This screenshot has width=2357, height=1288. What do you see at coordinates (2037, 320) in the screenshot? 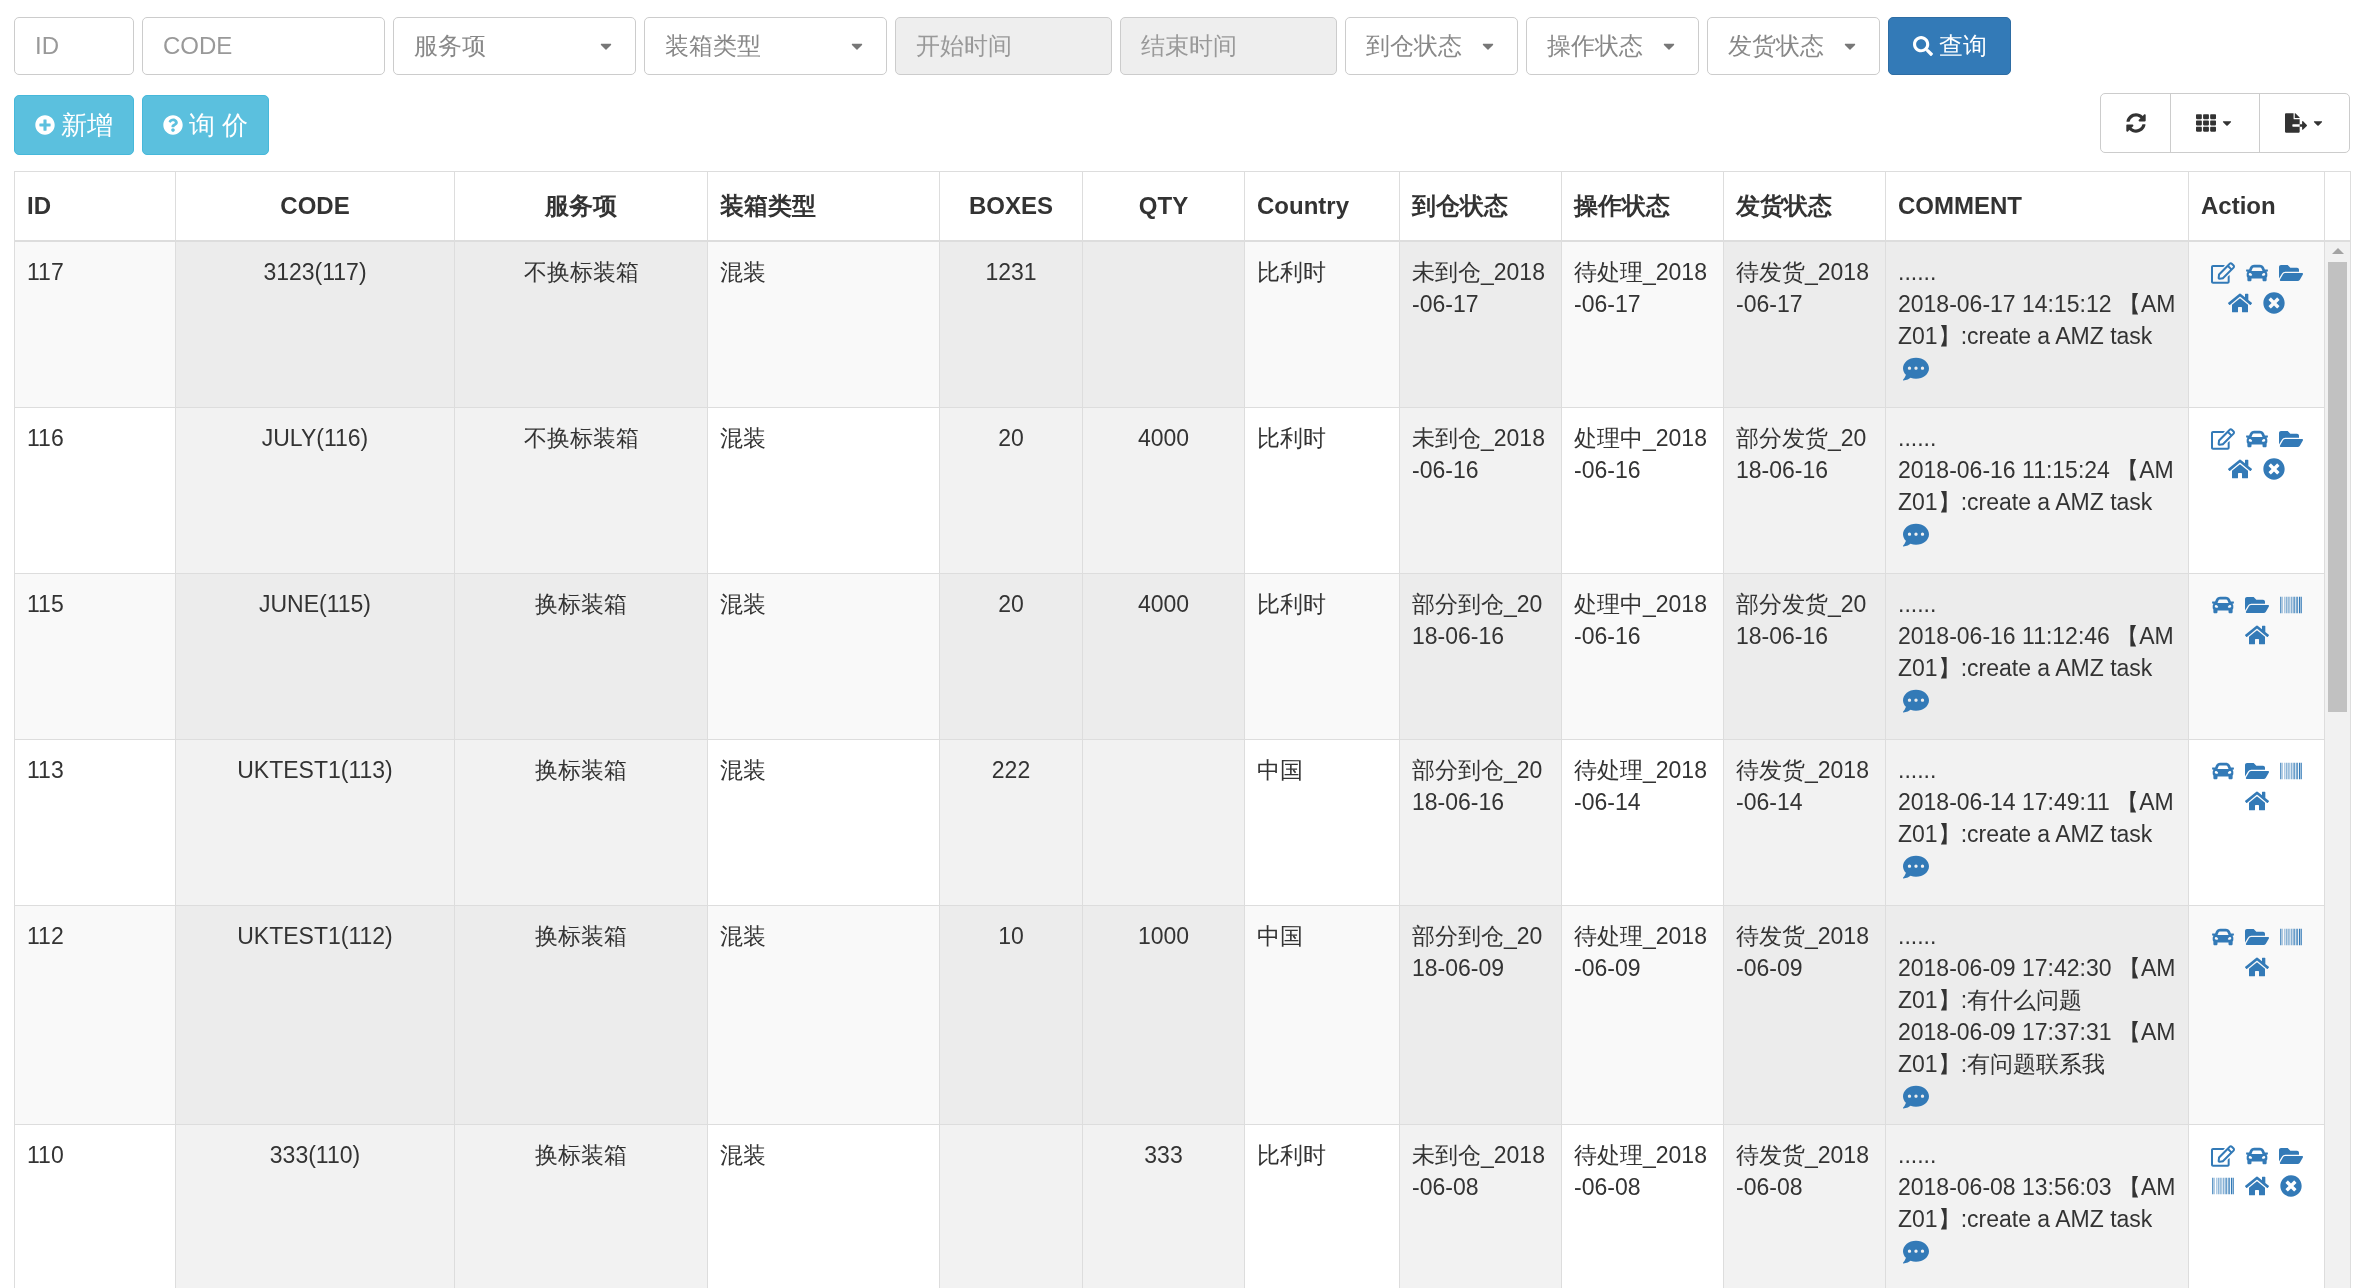
I see `comment-text: 2018-06-17 14:15:12 【AMZ01】:create a AMZ task` at bounding box center [2037, 320].